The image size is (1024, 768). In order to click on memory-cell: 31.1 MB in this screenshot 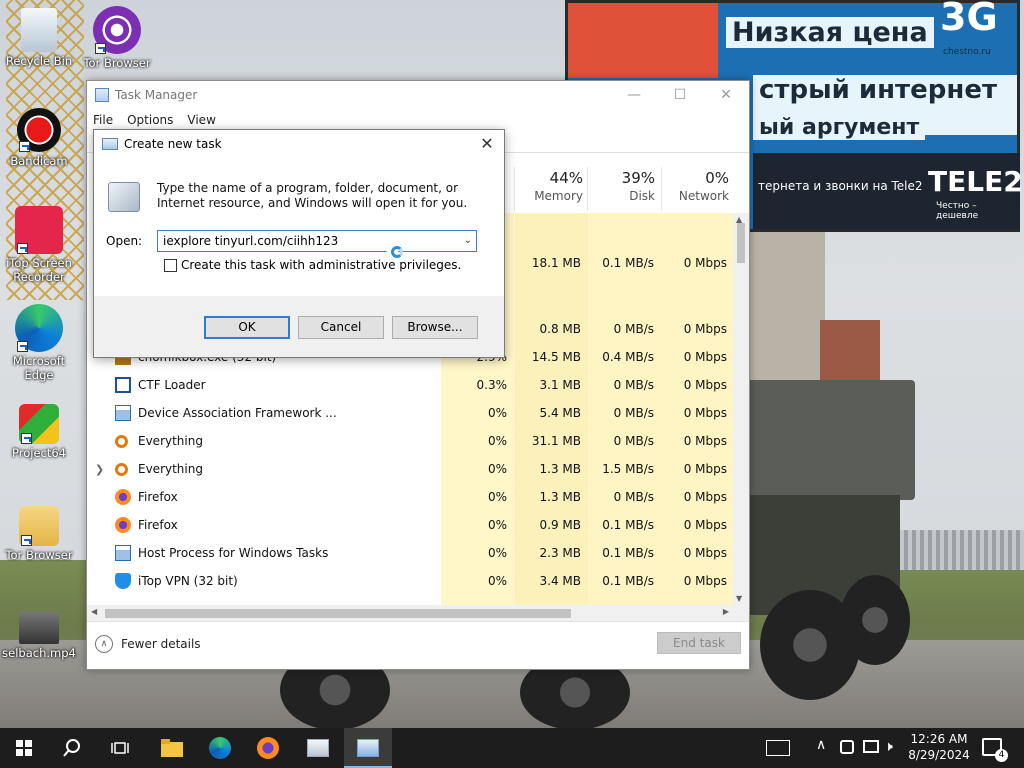, I will do `click(556, 441)`.